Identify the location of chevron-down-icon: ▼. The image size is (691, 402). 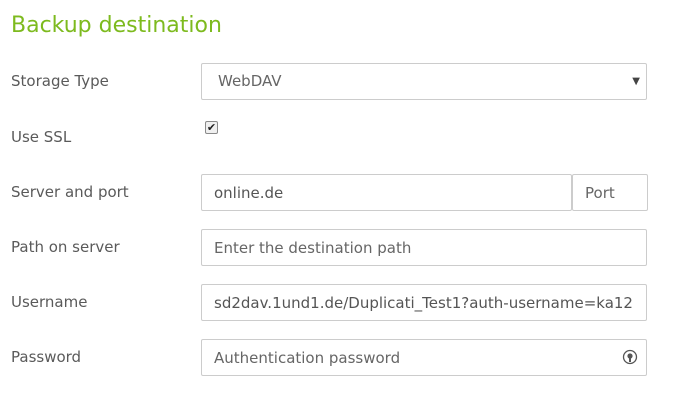
(636, 81).